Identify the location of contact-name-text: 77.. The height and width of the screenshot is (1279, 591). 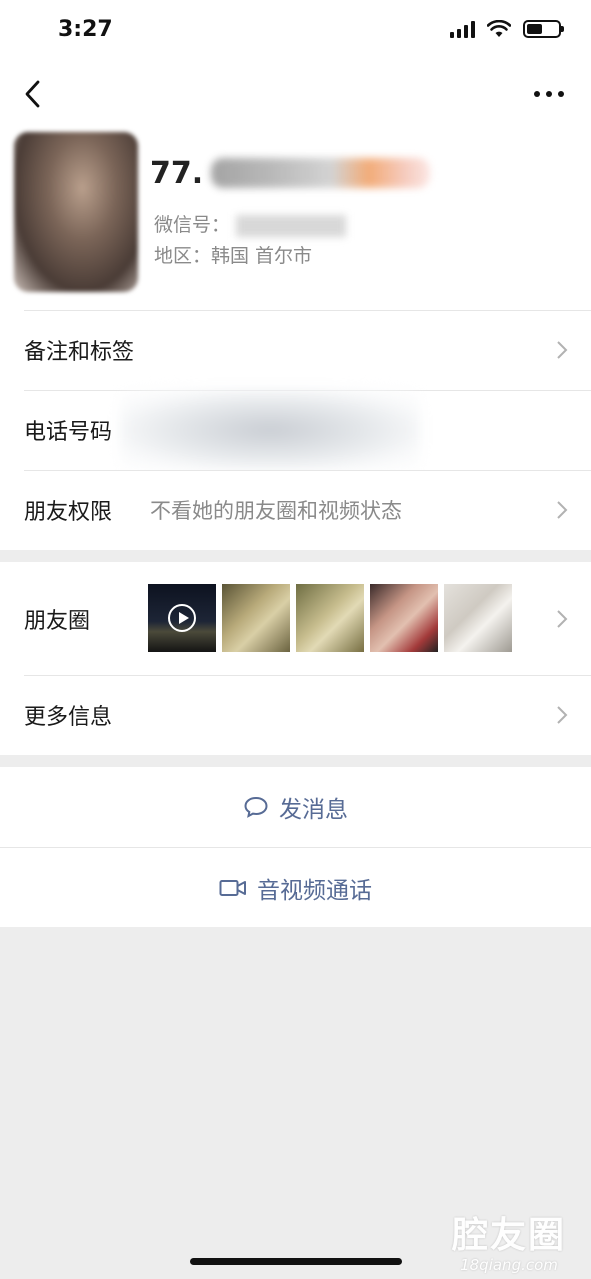
(177, 173).